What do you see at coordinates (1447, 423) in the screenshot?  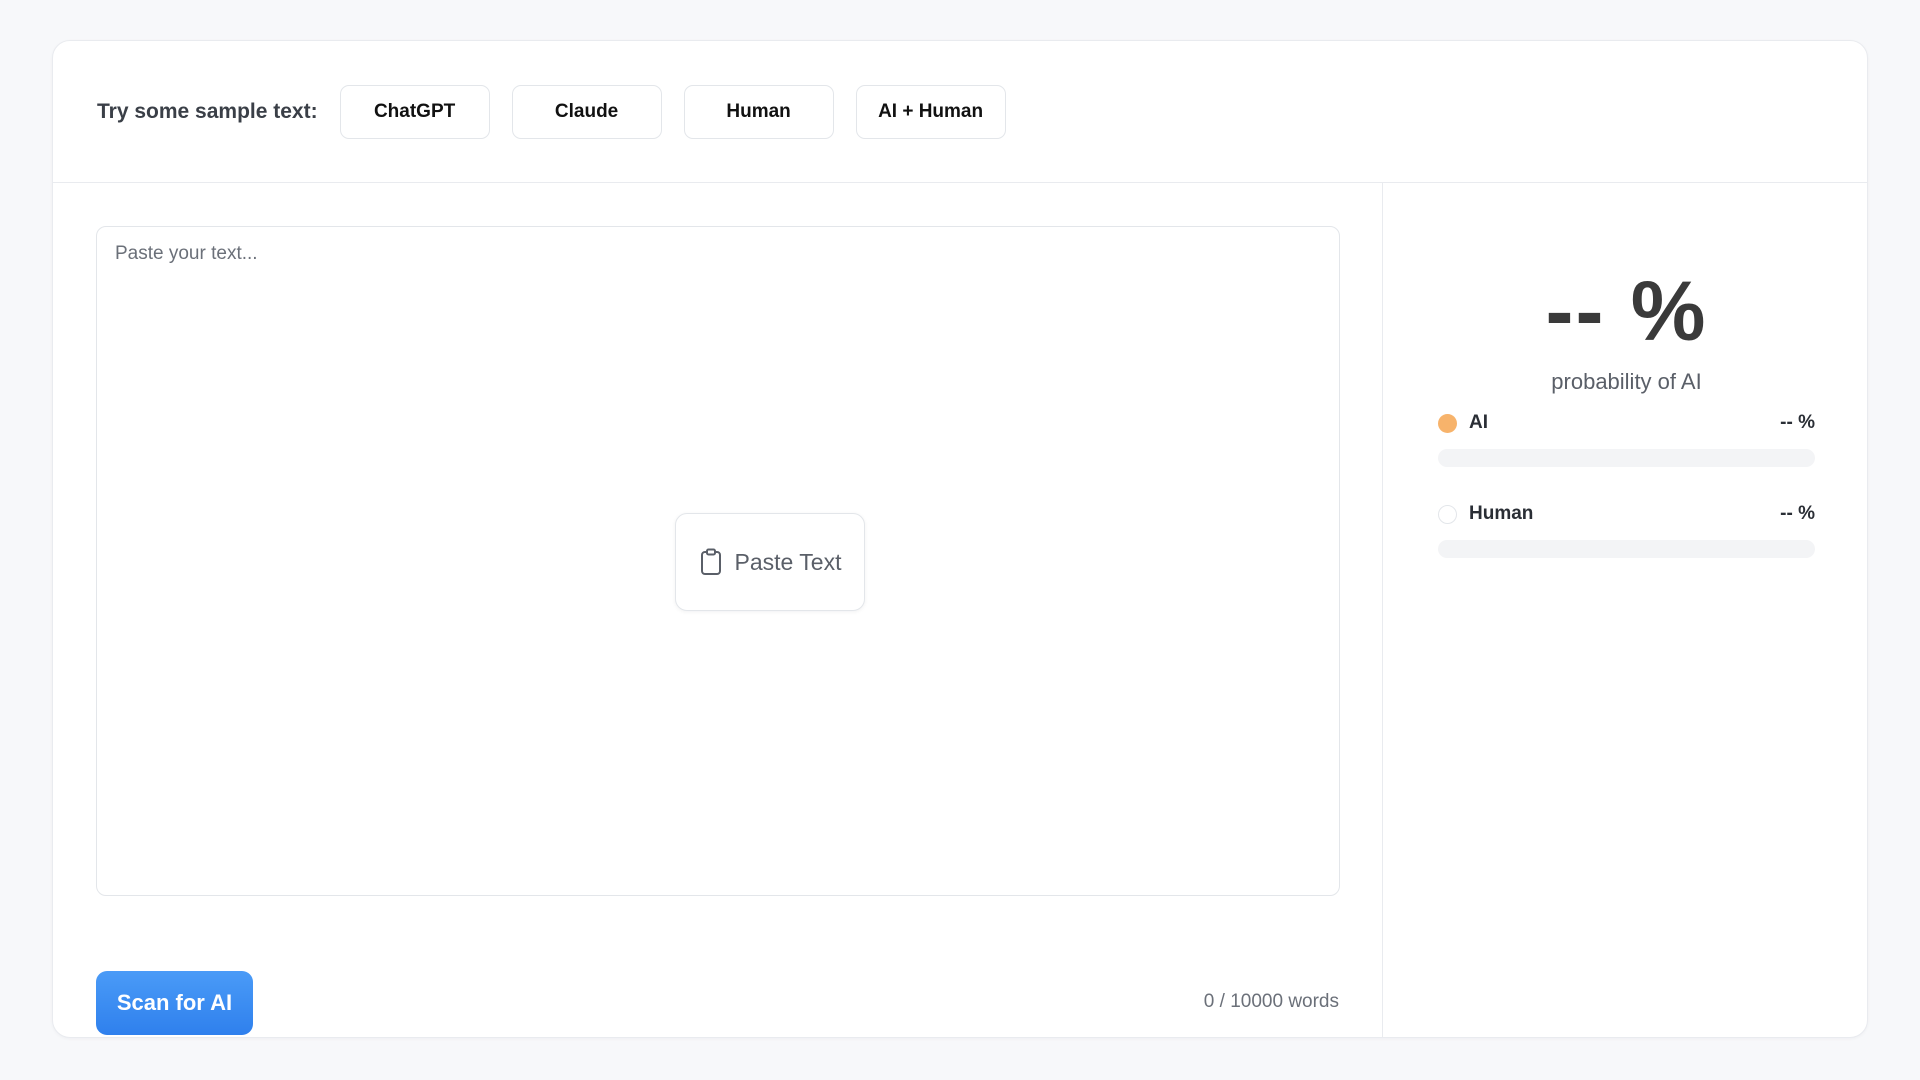 I see `ai-dot-icon` at bounding box center [1447, 423].